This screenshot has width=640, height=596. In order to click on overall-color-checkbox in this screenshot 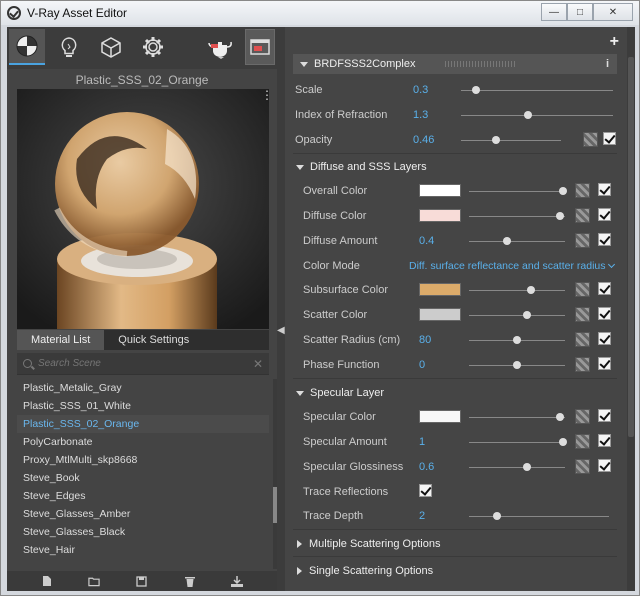, I will do `click(604, 189)`.